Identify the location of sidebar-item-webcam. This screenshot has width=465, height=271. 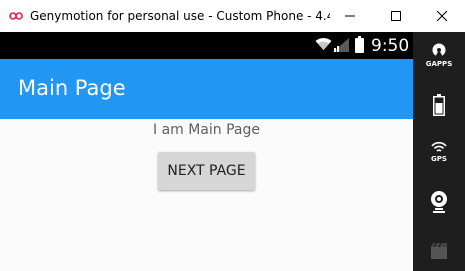
(439, 202).